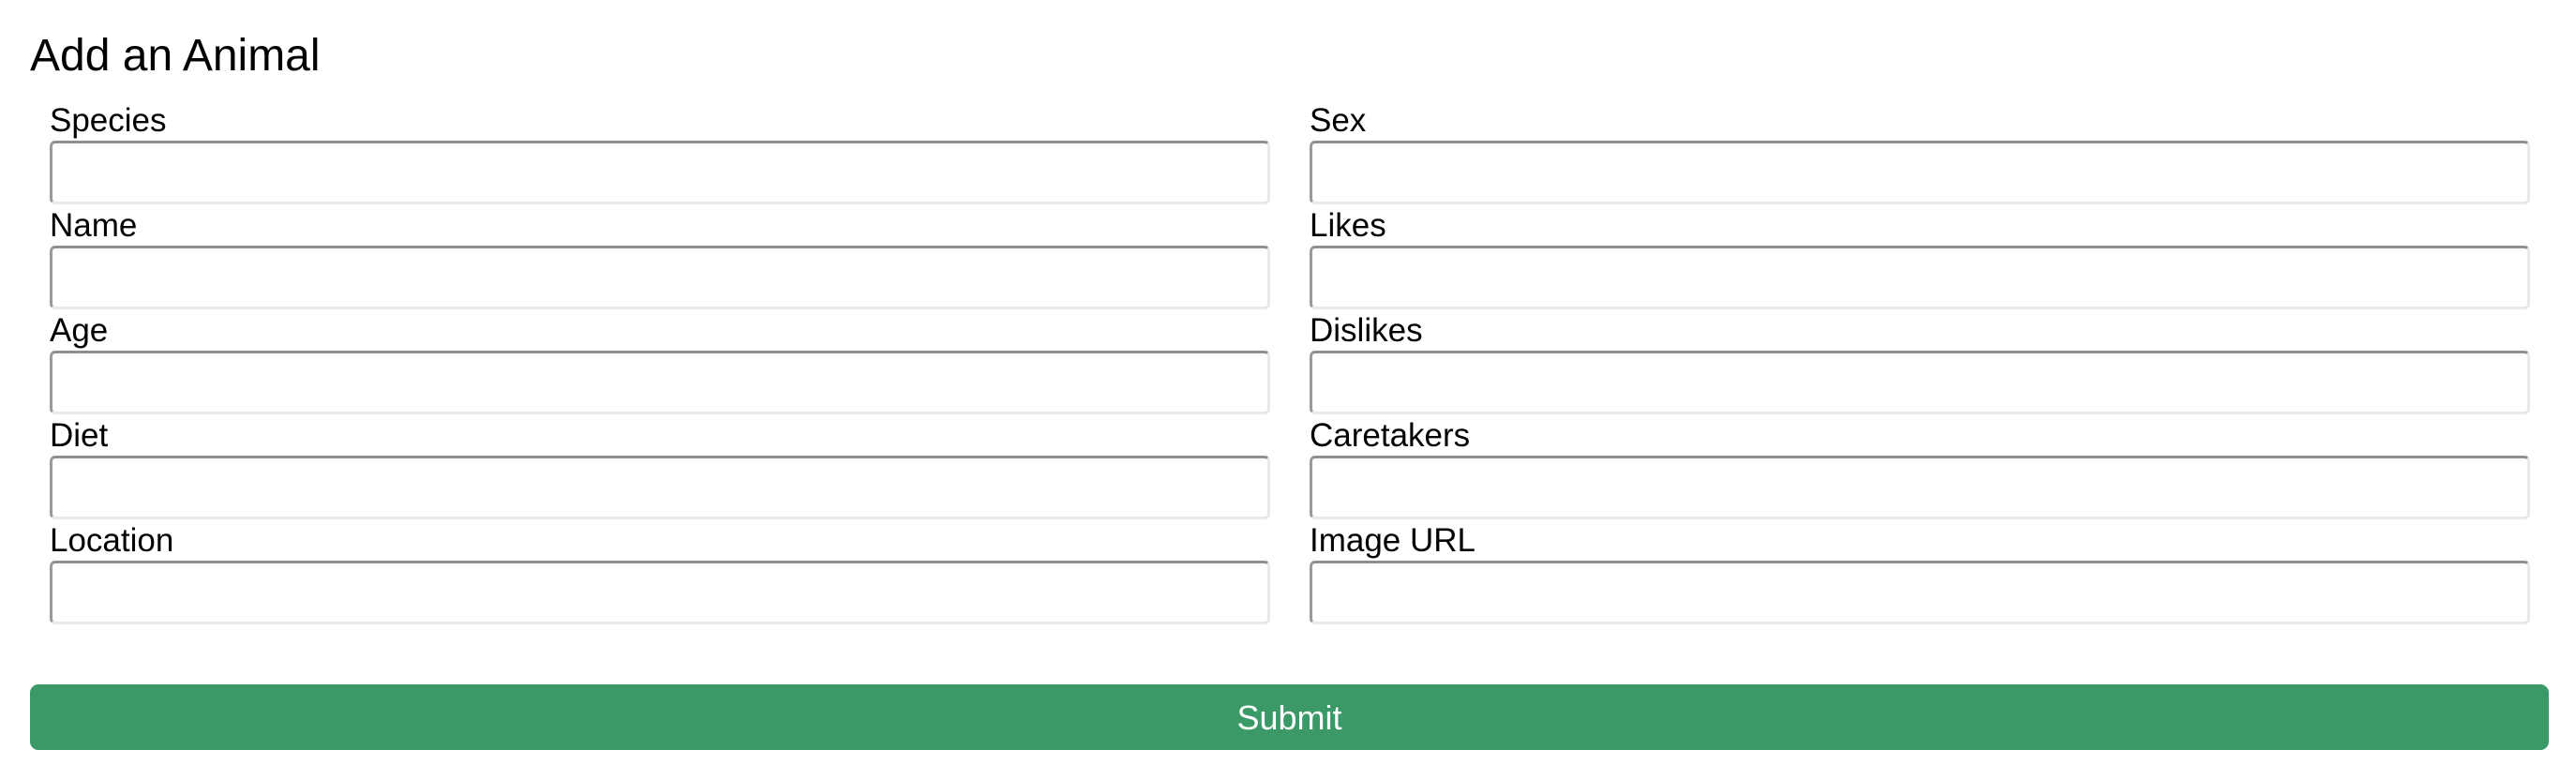  Describe the element at coordinates (109, 120) in the screenshot. I see `species-label: Species` at that location.